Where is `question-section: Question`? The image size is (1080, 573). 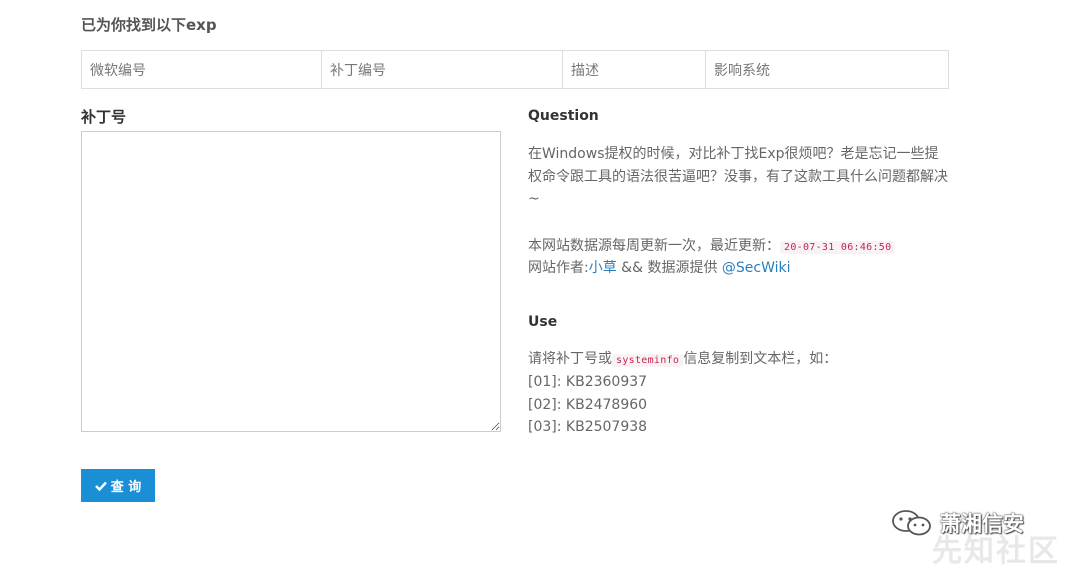
question-section: Question is located at coordinates (563, 116).